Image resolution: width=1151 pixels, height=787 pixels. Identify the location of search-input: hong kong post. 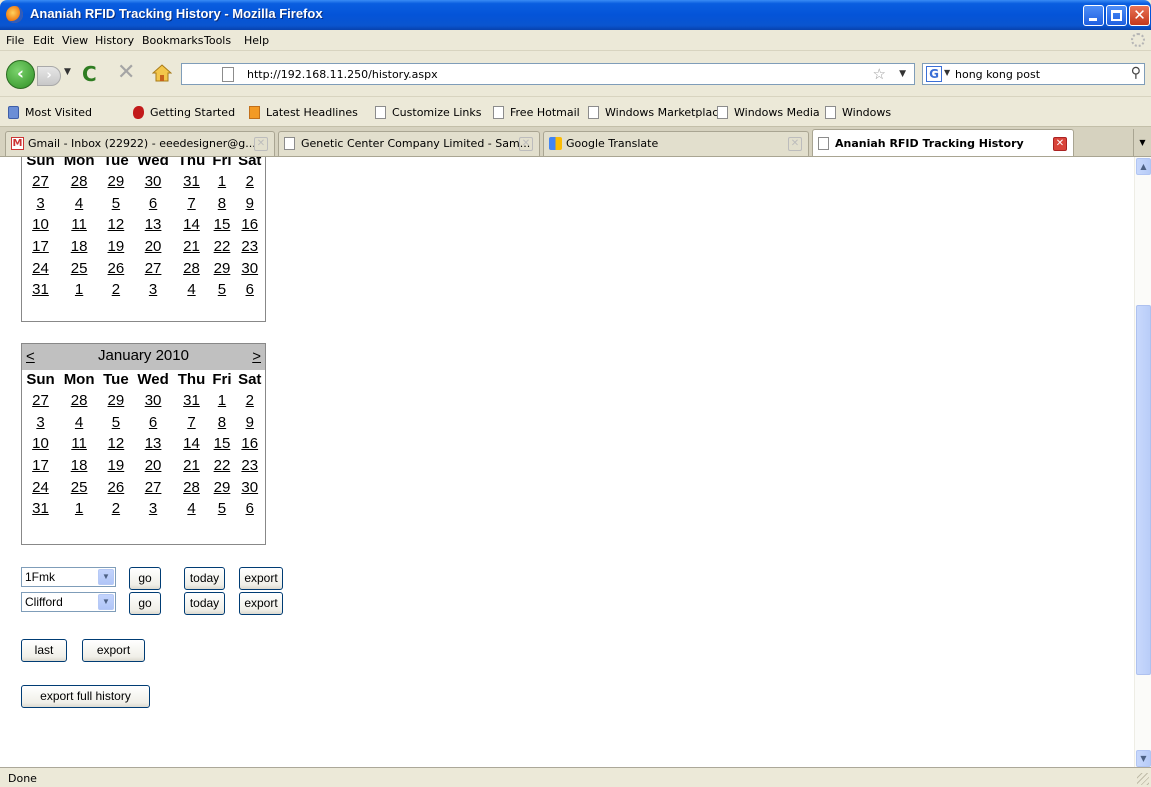
(997, 74).